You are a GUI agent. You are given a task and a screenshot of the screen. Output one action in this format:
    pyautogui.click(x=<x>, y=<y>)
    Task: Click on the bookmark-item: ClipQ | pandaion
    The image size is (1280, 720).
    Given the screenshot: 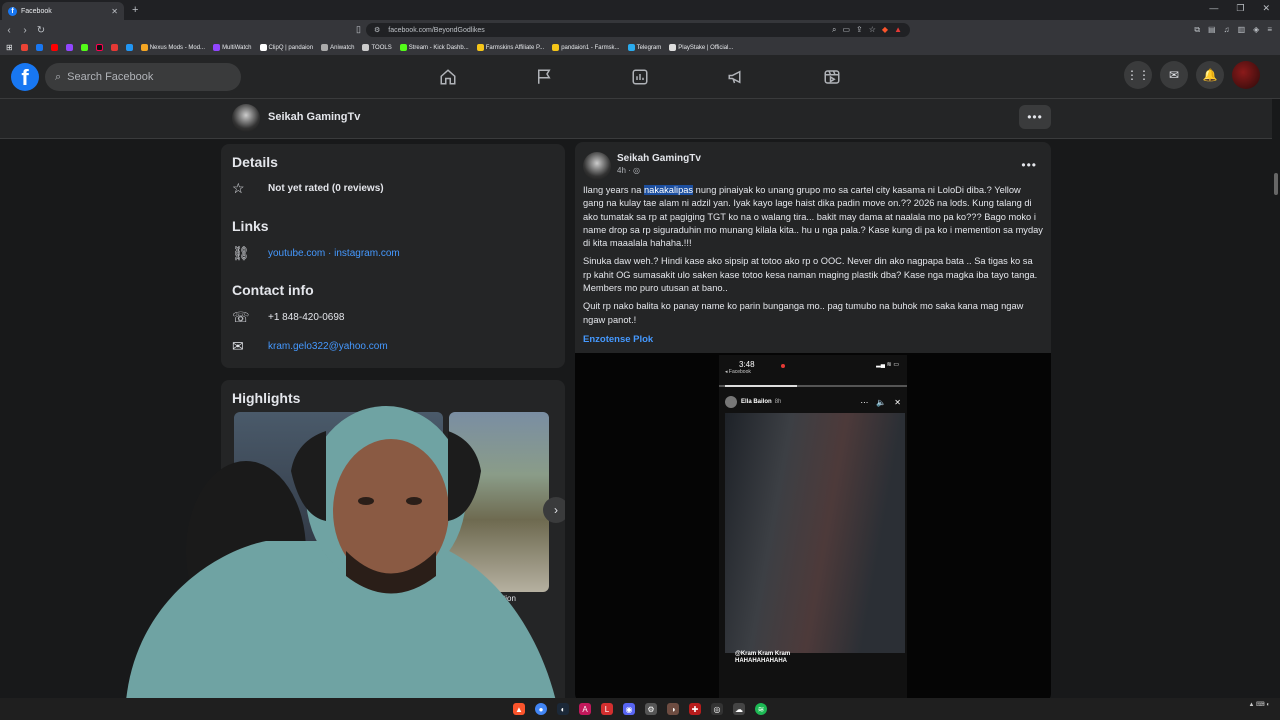 What is the action you would take?
    pyautogui.click(x=286, y=47)
    